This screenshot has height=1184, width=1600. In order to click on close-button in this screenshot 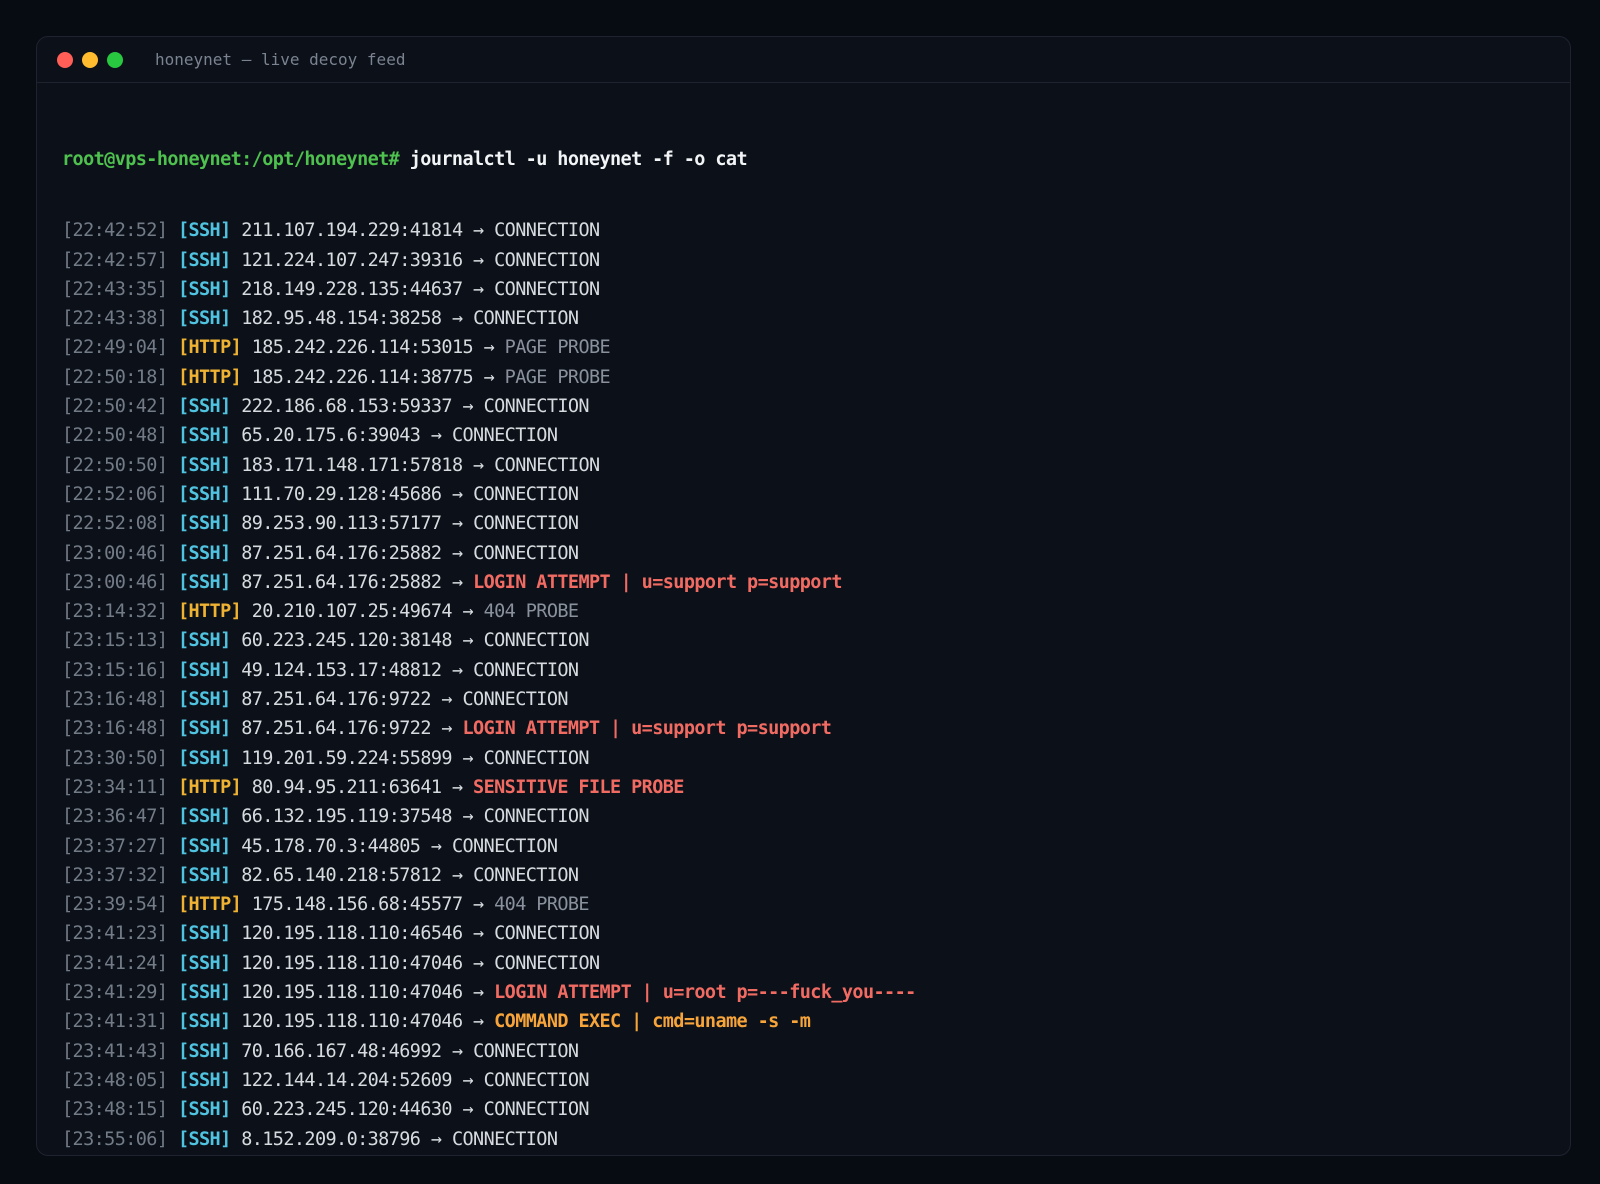, I will do `click(65, 59)`.